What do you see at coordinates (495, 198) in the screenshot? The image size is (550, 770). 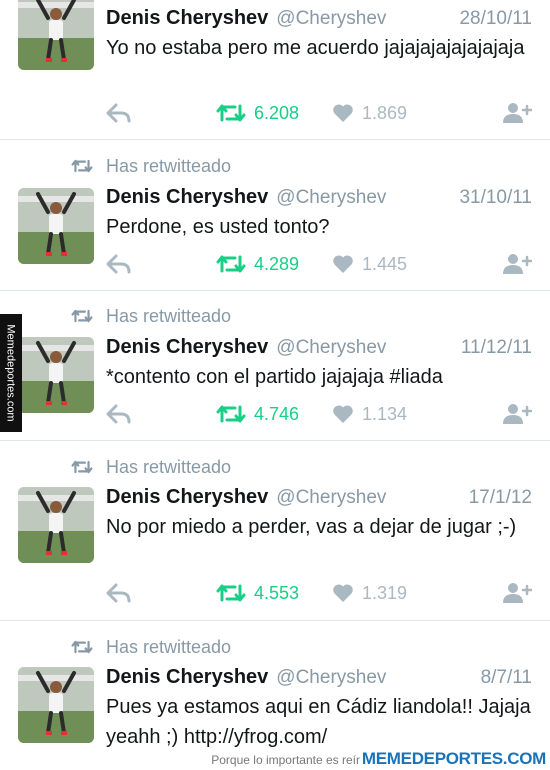 I see `tweet-date: 31/10/11` at bounding box center [495, 198].